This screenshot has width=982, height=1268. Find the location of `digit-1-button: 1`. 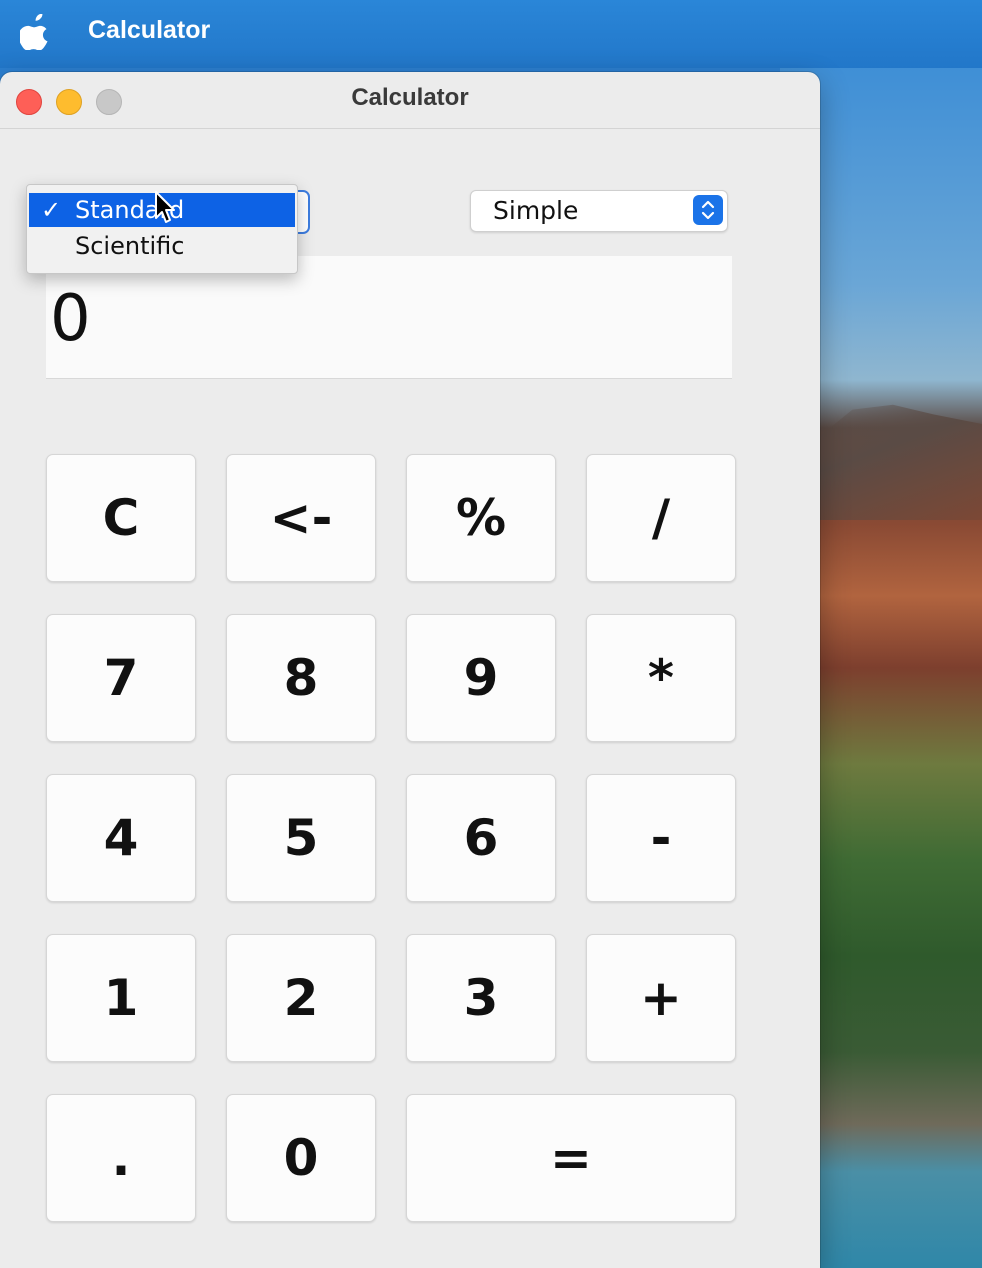

digit-1-button: 1 is located at coordinates (121, 998).